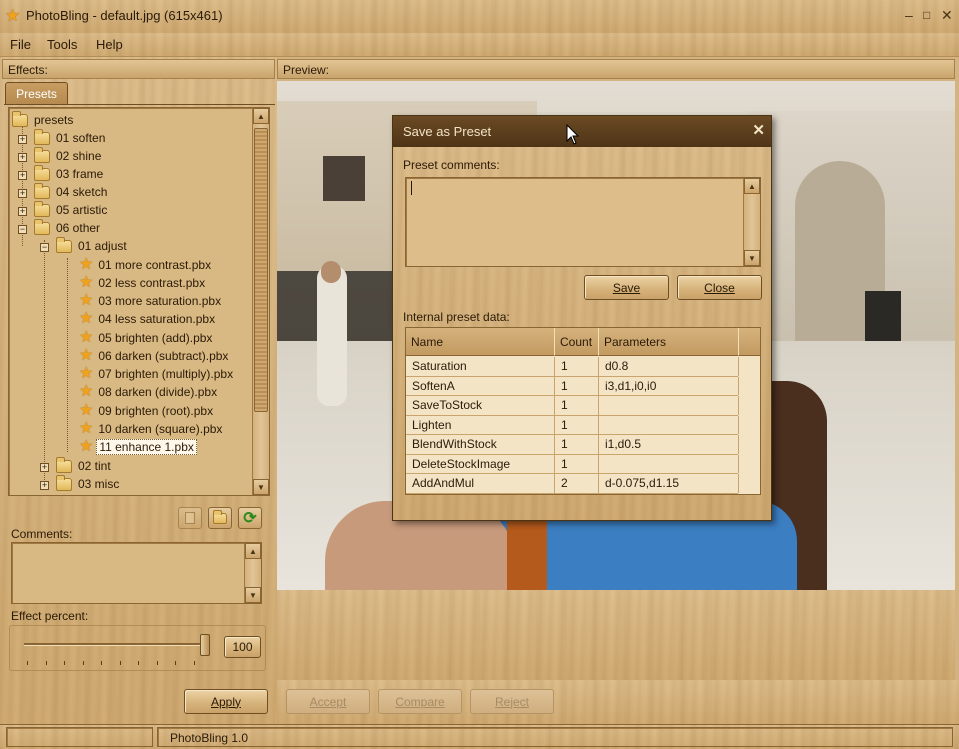  I want to click on tab-divider, so click(139, 104).